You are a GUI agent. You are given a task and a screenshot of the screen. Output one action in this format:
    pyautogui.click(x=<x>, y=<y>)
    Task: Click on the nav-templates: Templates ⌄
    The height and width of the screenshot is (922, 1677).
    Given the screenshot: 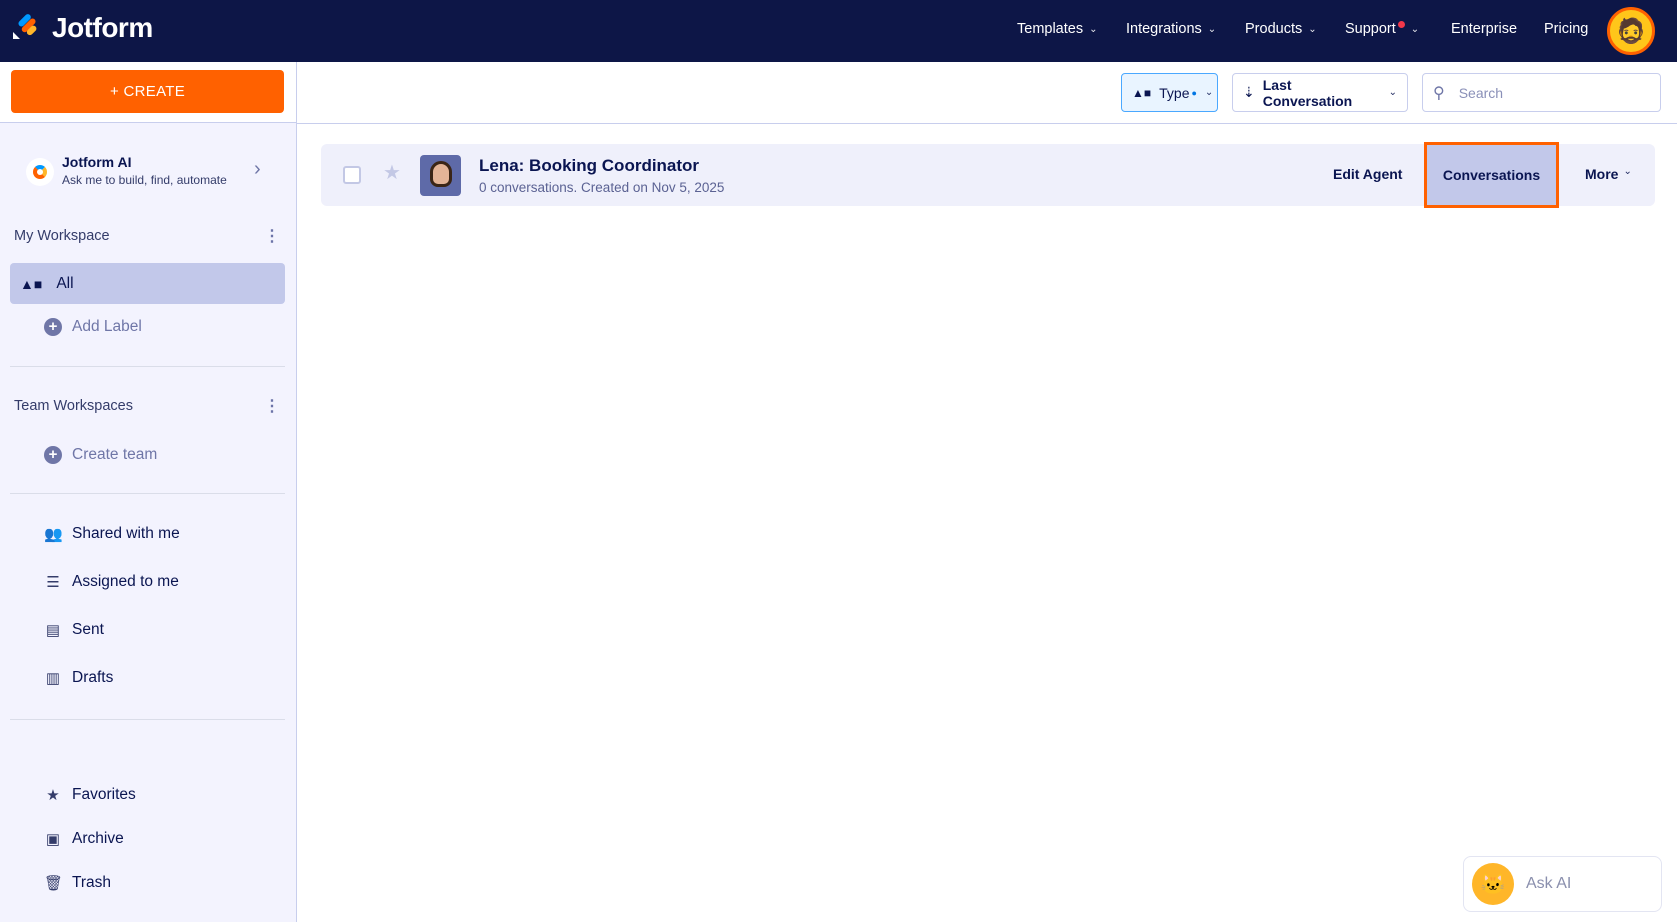 What is the action you would take?
    pyautogui.click(x=1057, y=29)
    